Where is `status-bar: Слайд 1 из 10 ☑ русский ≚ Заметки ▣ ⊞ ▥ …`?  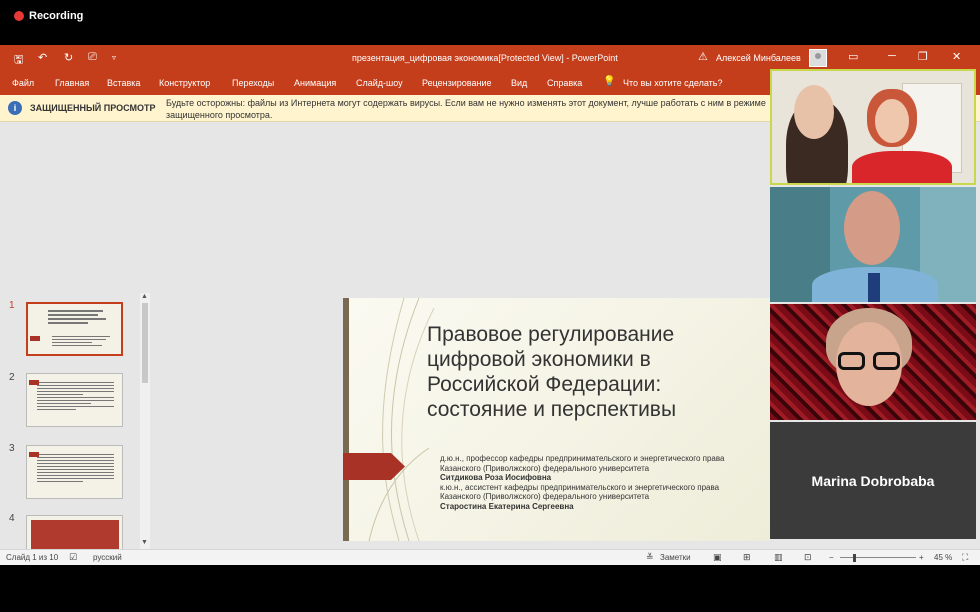 status-bar: Слайд 1 из 10 ☑ русский ≚ Заметки ▣ ⊞ ▥ … is located at coordinates (490, 557).